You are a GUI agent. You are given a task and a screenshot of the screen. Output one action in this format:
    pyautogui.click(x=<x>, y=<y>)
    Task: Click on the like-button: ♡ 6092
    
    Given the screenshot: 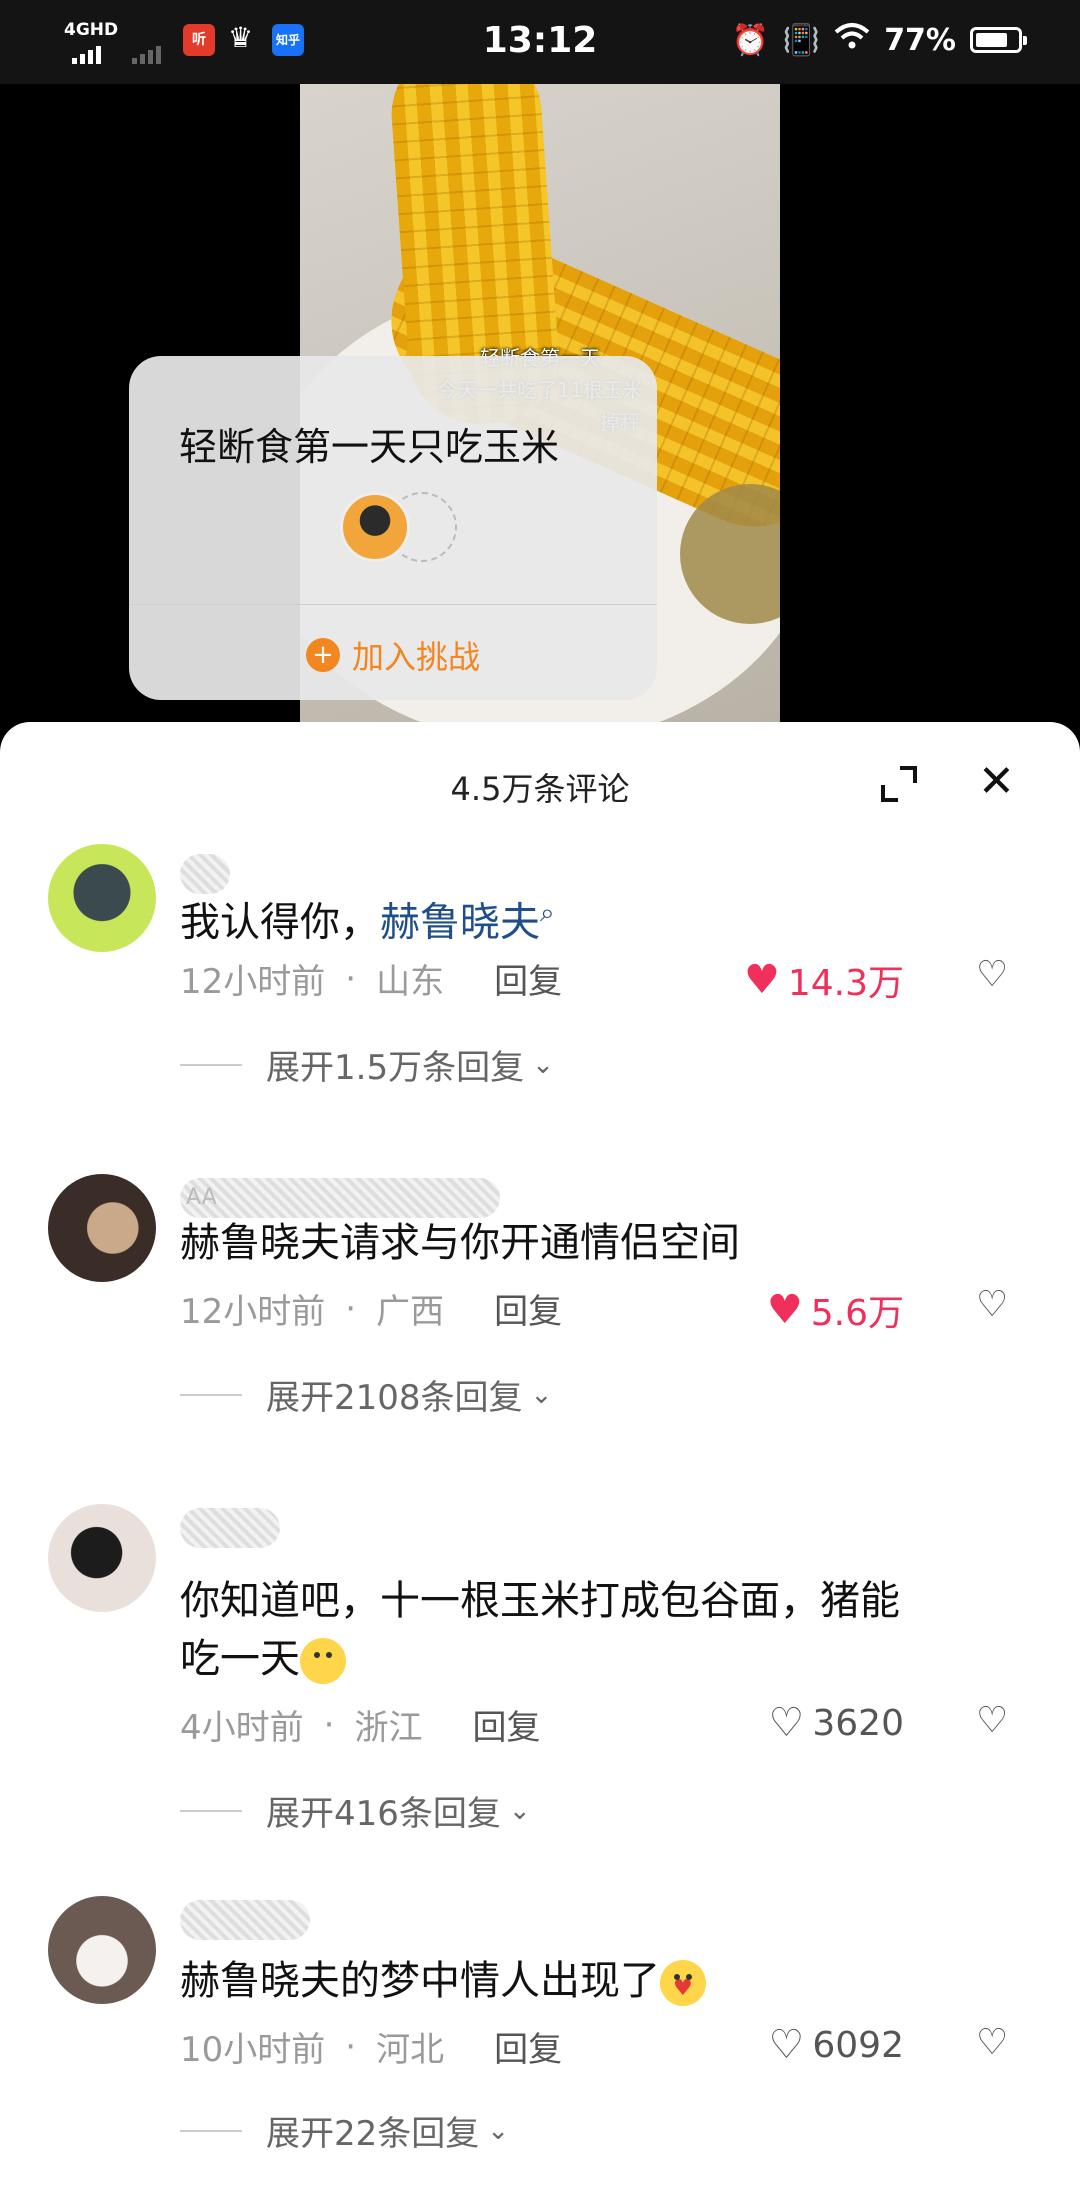 What is the action you would take?
    pyautogui.click(x=836, y=2045)
    